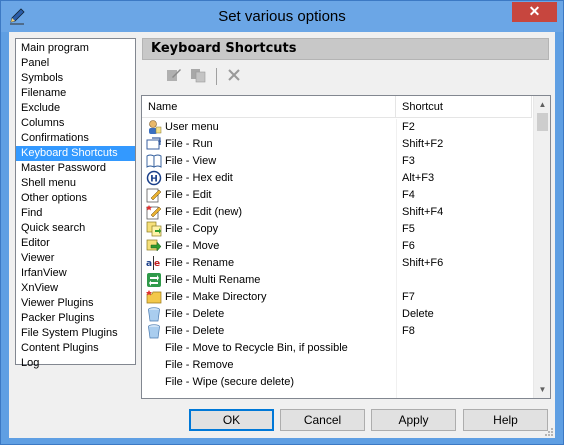 This screenshot has height=445, width=564. Describe the element at coordinates (75, 108) in the screenshot. I see `category-item-exclude: Exclude` at that location.